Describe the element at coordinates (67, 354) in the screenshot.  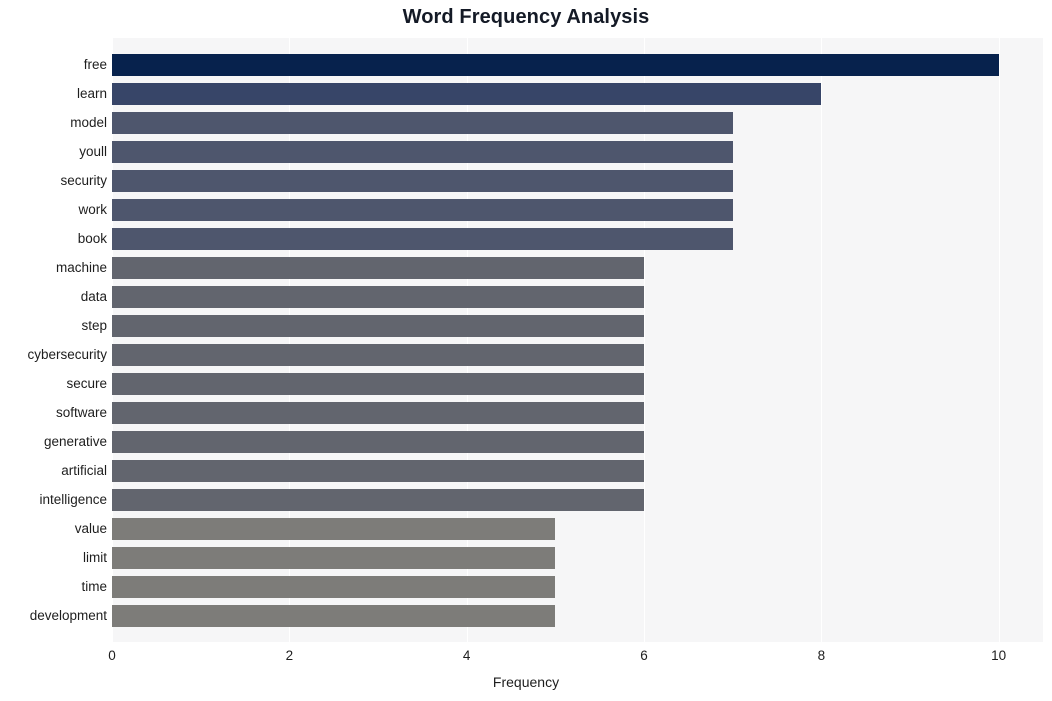
I see `y-axis-label: cybersecurity` at that location.